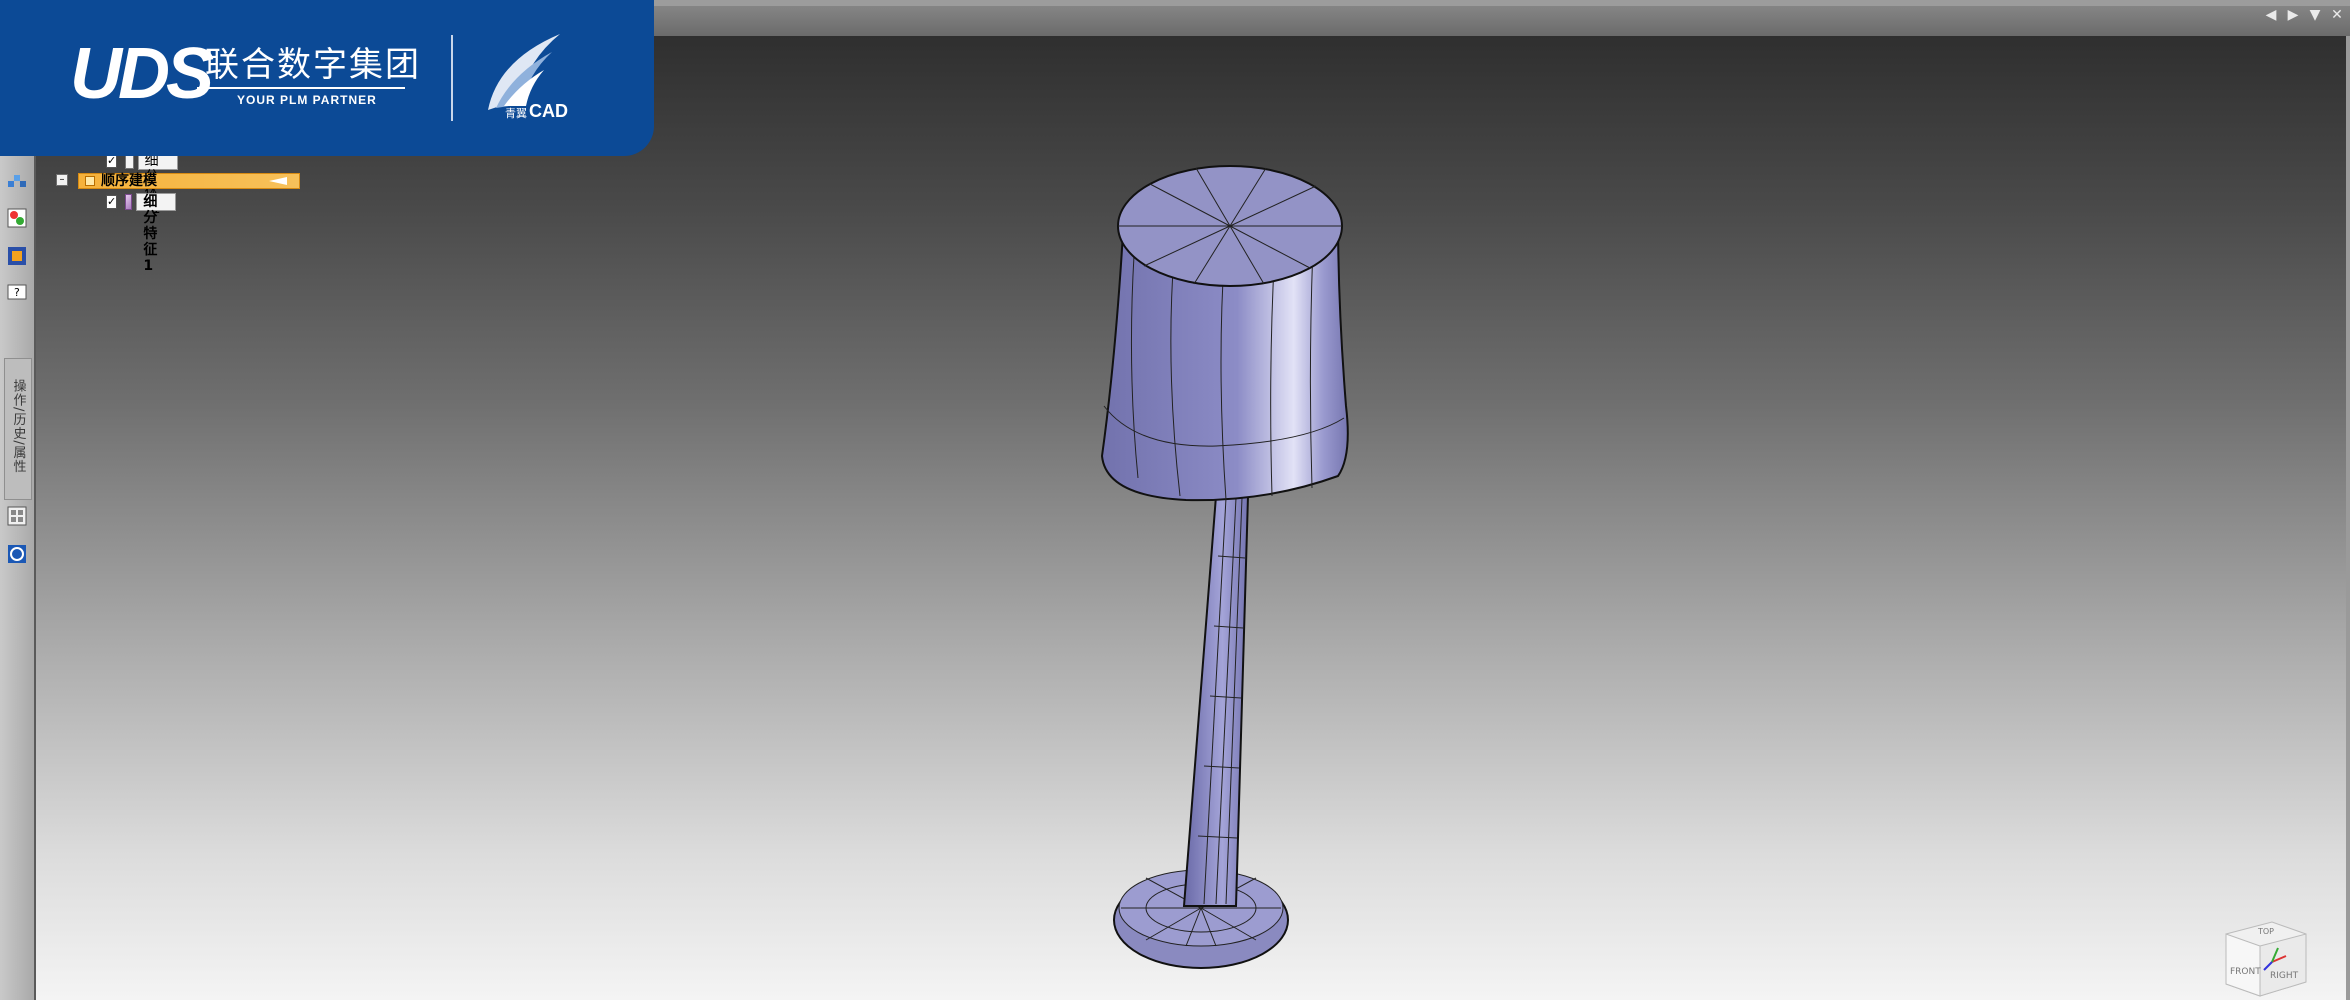  What do you see at coordinates (142, 74) in the screenshot?
I see `uds-logo: UDS` at bounding box center [142, 74].